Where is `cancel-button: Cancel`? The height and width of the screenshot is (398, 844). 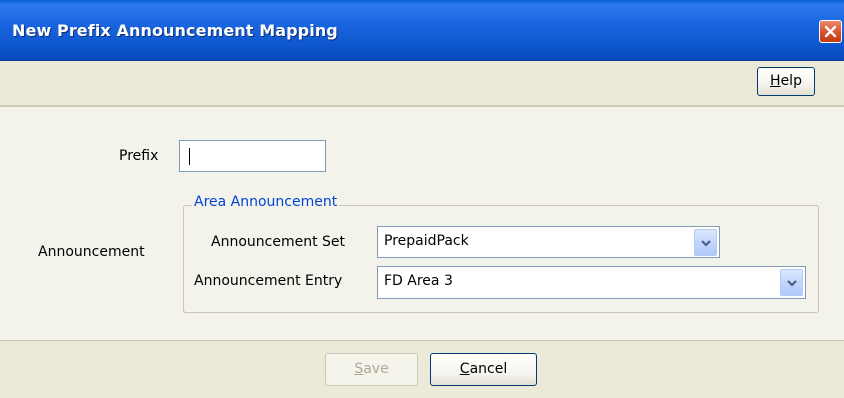 cancel-button: Cancel is located at coordinates (483, 369).